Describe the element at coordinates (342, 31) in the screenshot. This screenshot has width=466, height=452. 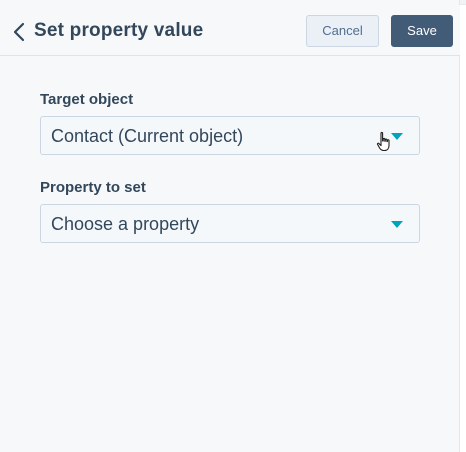
I see `cancel-button: Cancel` at that location.